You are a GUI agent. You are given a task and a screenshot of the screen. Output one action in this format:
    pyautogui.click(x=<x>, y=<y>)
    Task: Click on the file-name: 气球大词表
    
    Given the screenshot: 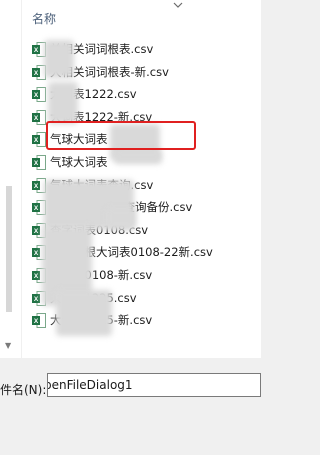 What is the action you would take?
    pyautogui.click(x=79, y=161)
    